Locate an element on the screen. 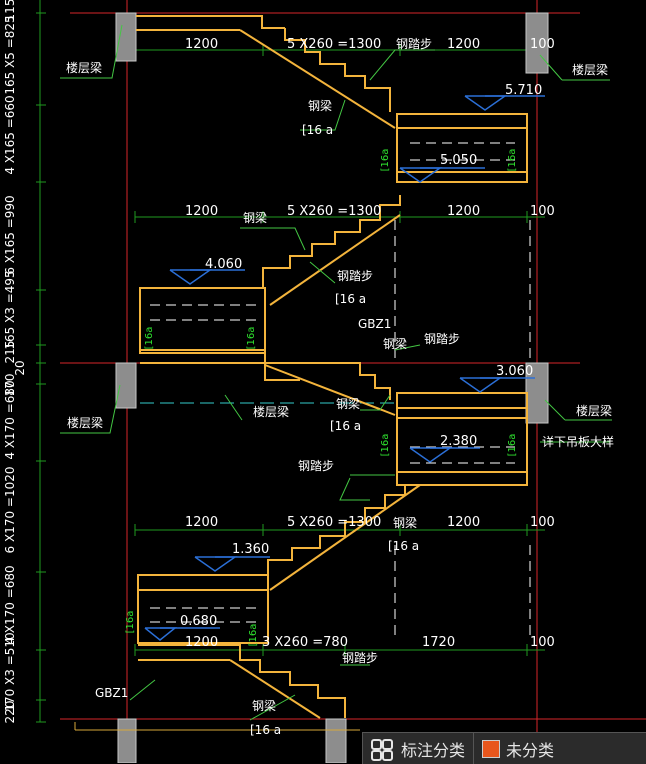 This screenshot has height=764, width=646. vertical-dimension-label: 220 is located at coordinates (10, 712).